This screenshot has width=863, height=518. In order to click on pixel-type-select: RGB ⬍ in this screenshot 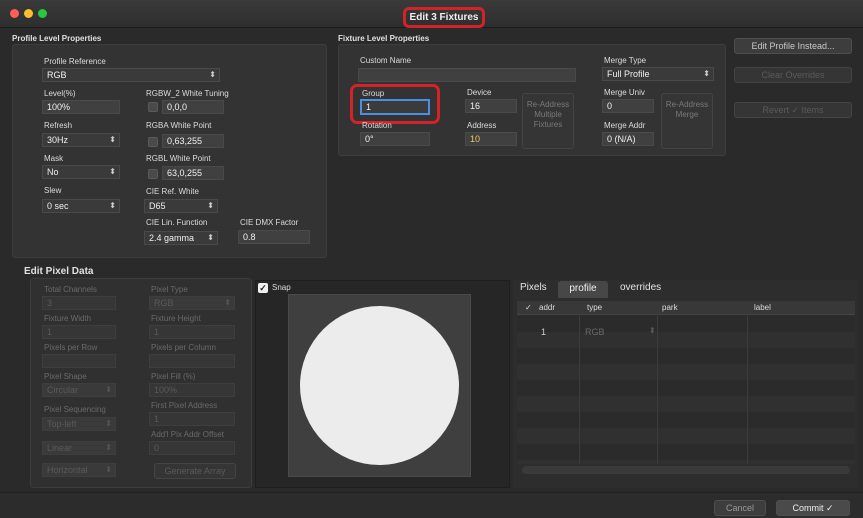, I will do `click(192, 303)`.